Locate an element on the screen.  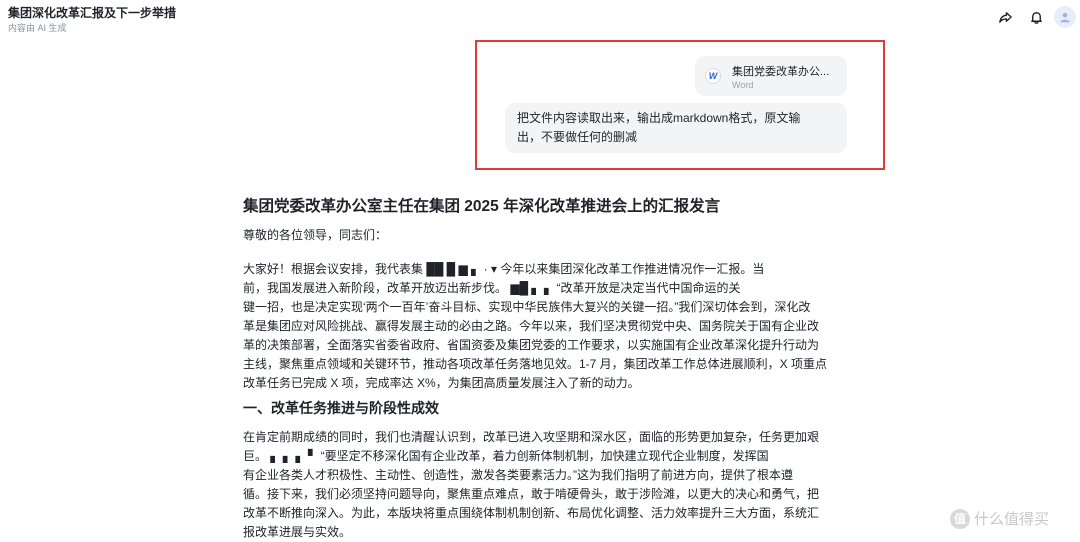
document-title: 集团党委改革办公室主任在集团 2025 年深化改革推进会上的汇报发言 is located at coordinates (482, 206).